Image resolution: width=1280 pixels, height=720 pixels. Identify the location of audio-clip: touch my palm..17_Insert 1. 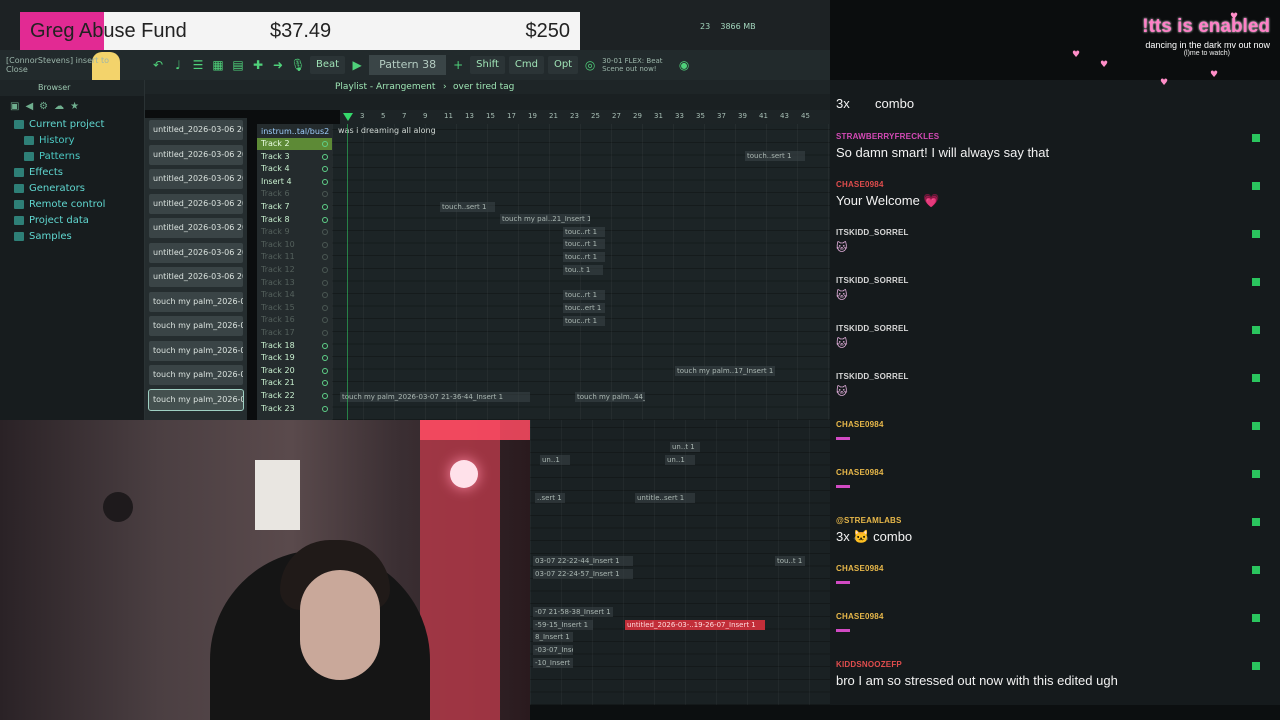
(725, 371).